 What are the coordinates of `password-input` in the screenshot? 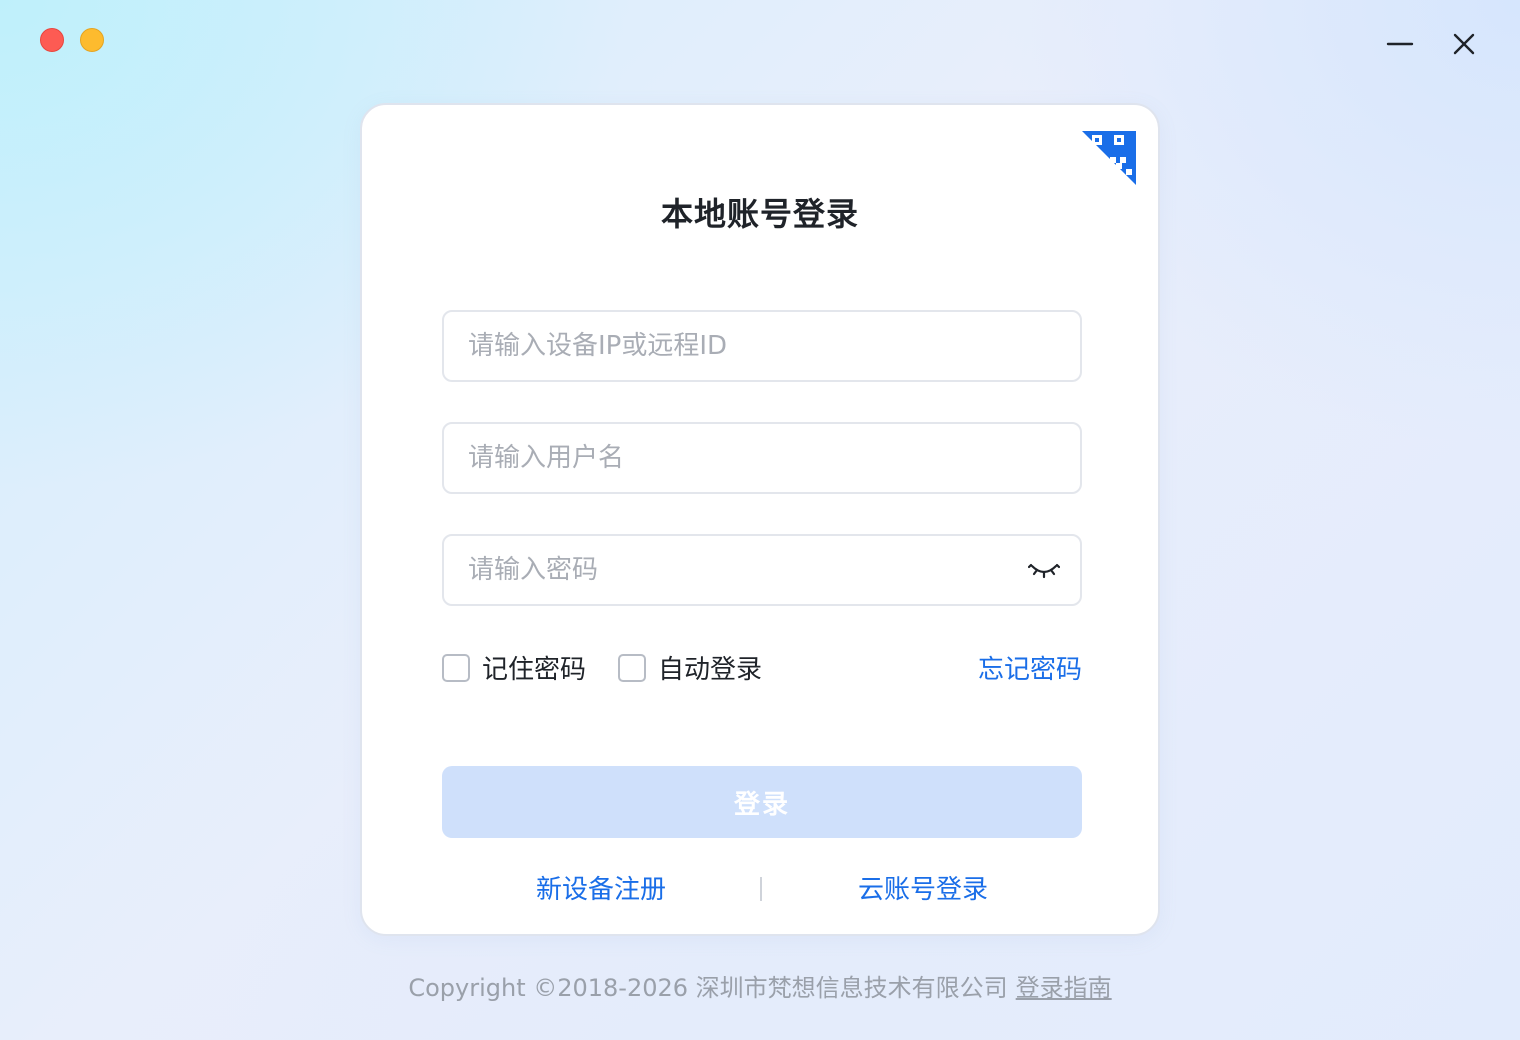 It's located at (762, 570).